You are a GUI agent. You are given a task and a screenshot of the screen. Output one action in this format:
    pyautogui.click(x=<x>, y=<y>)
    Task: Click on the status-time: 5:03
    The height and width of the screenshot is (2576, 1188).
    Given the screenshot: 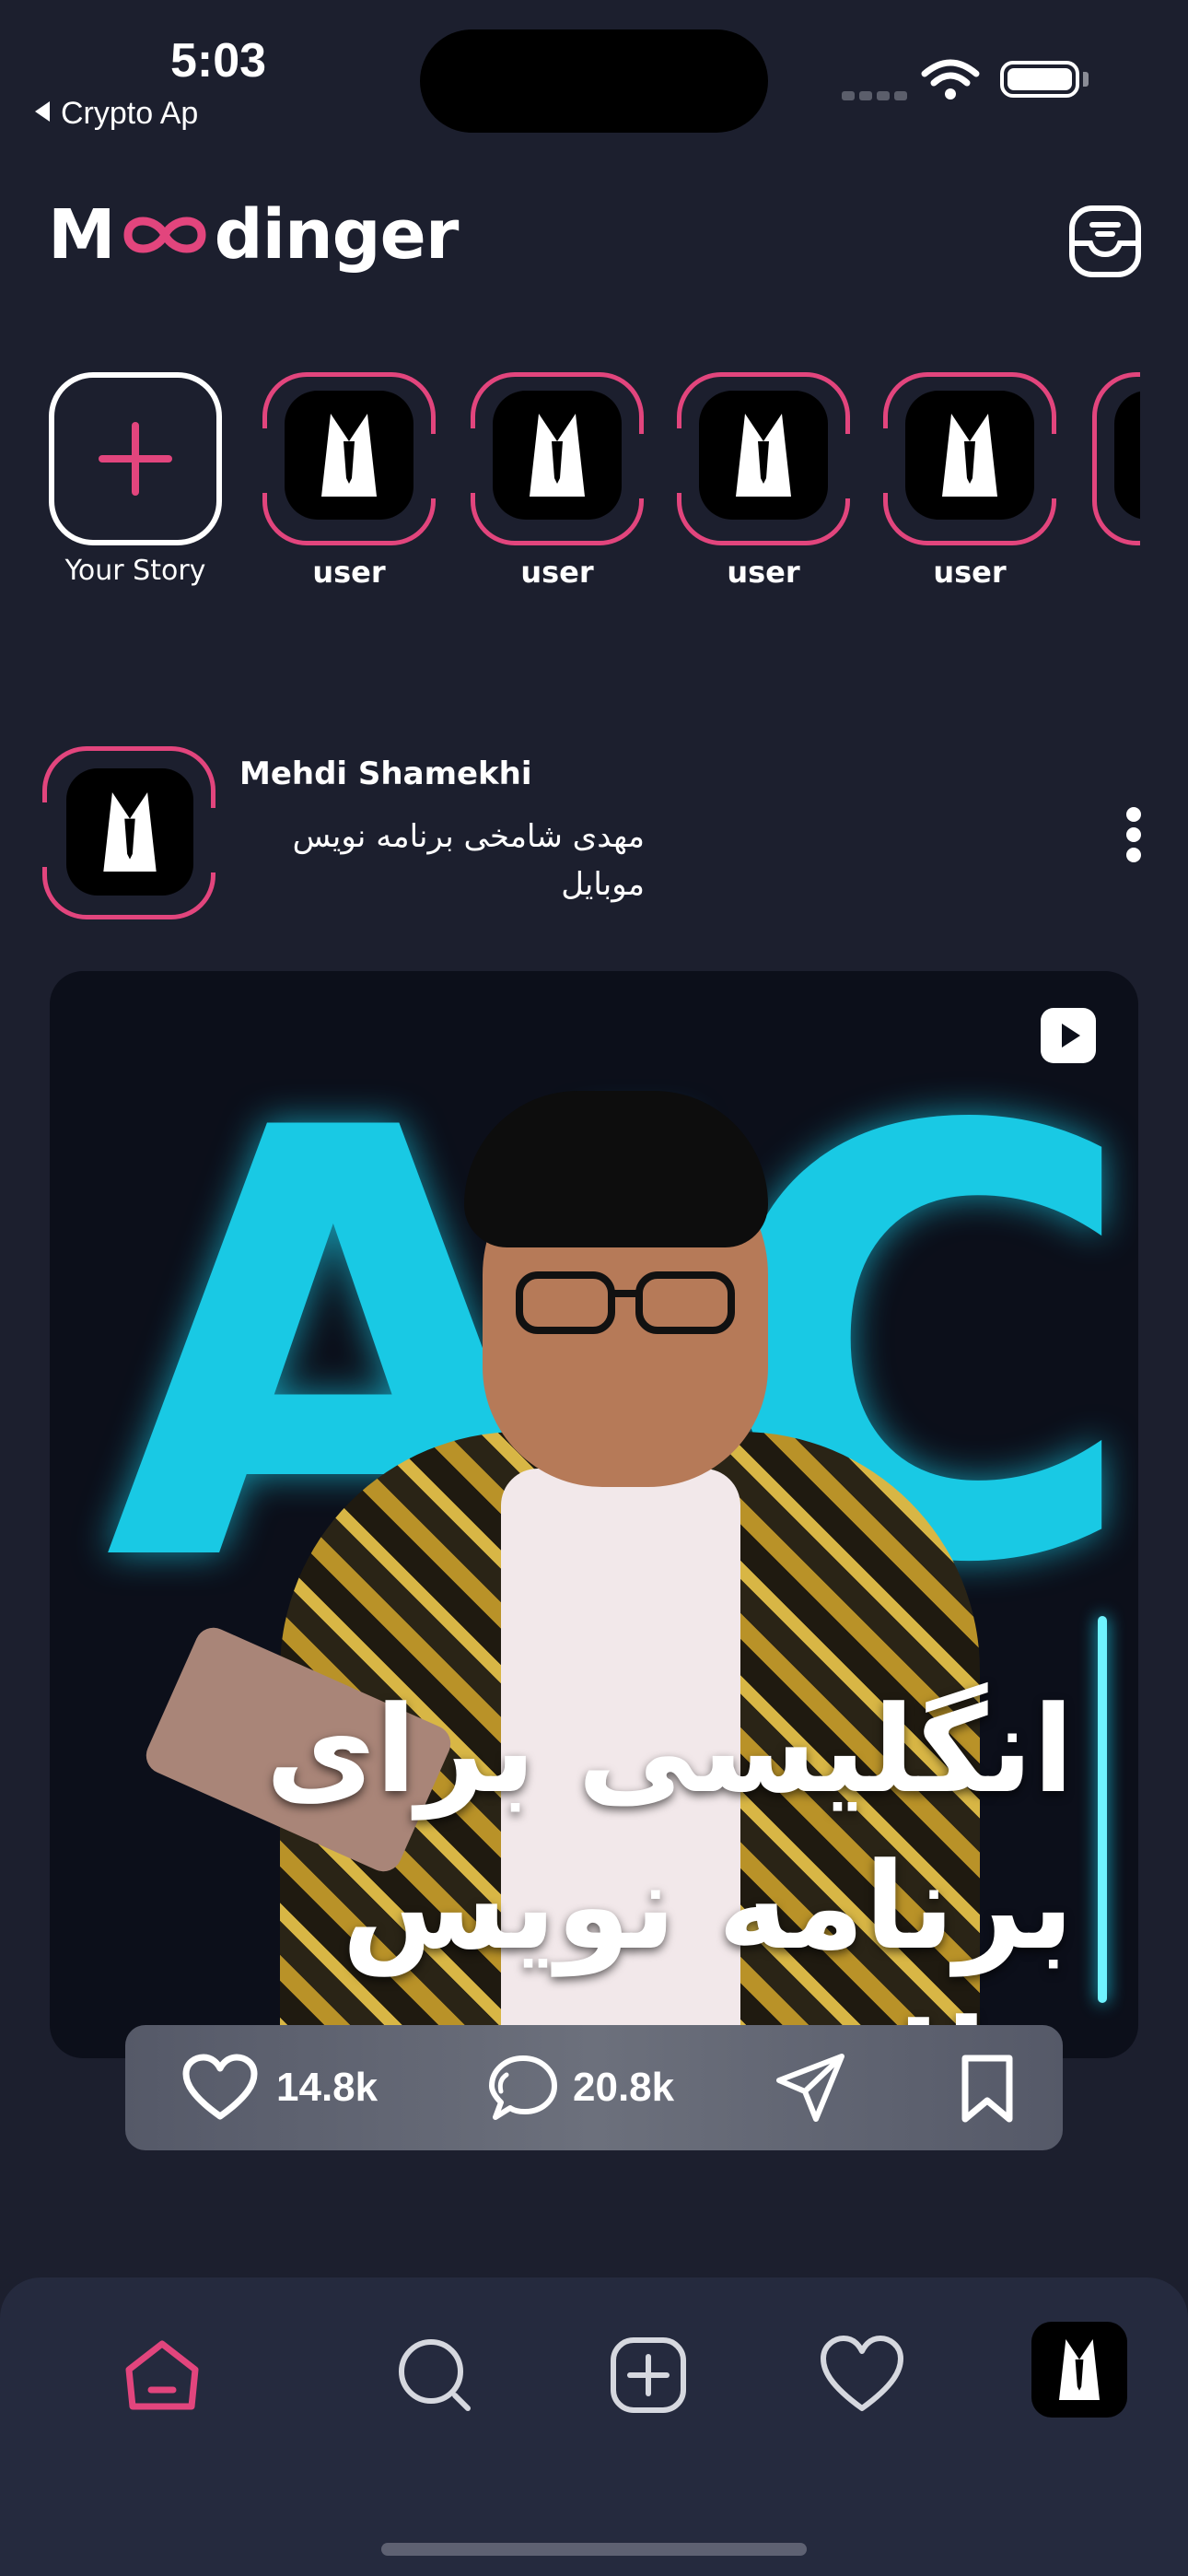 What is the action you would take?
    pyautogui.click(x=218, y=61)
    